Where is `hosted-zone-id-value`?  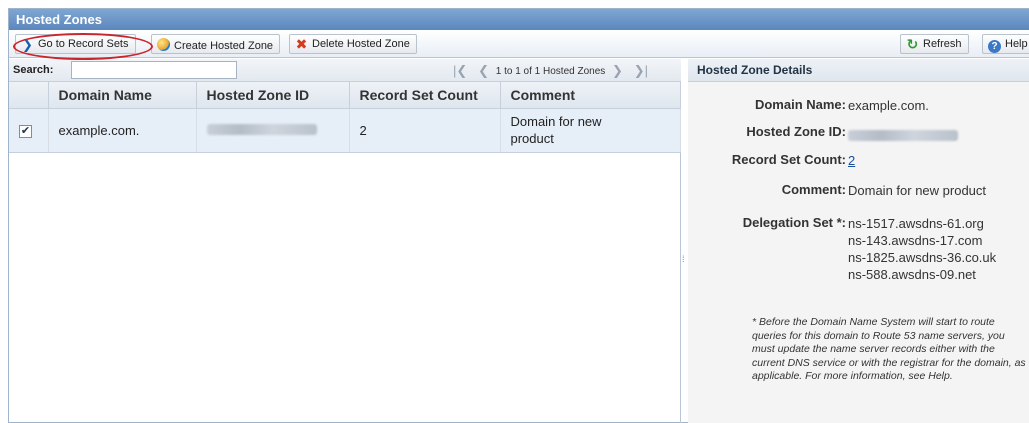
hosted-zone-id-value is located at coordinates (903, 136).